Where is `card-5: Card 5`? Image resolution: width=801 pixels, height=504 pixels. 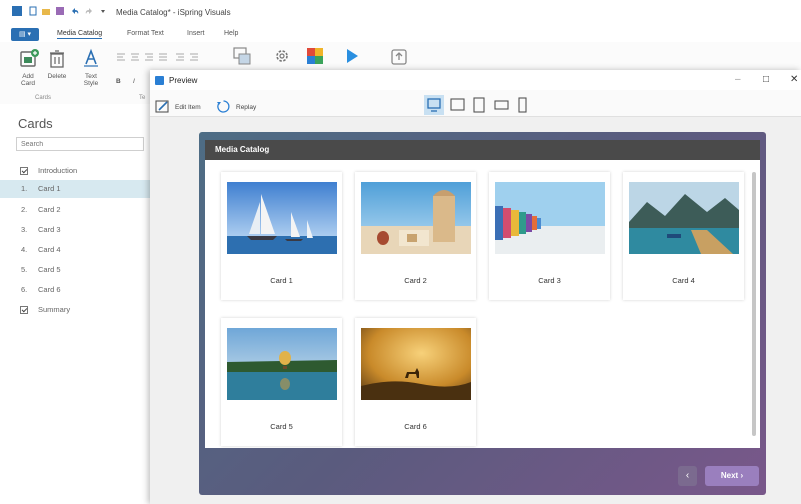 card-5: Card 5 is located at coordinates (281, 382).